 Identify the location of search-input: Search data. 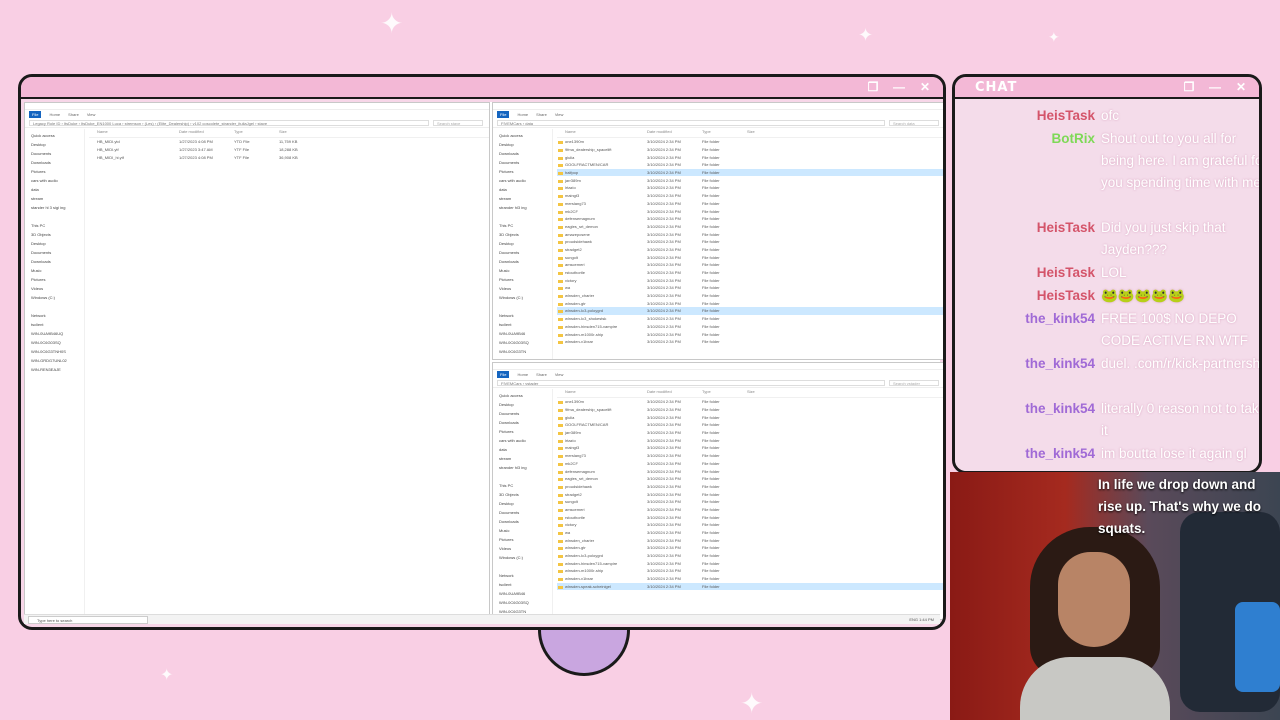
(914, 122).